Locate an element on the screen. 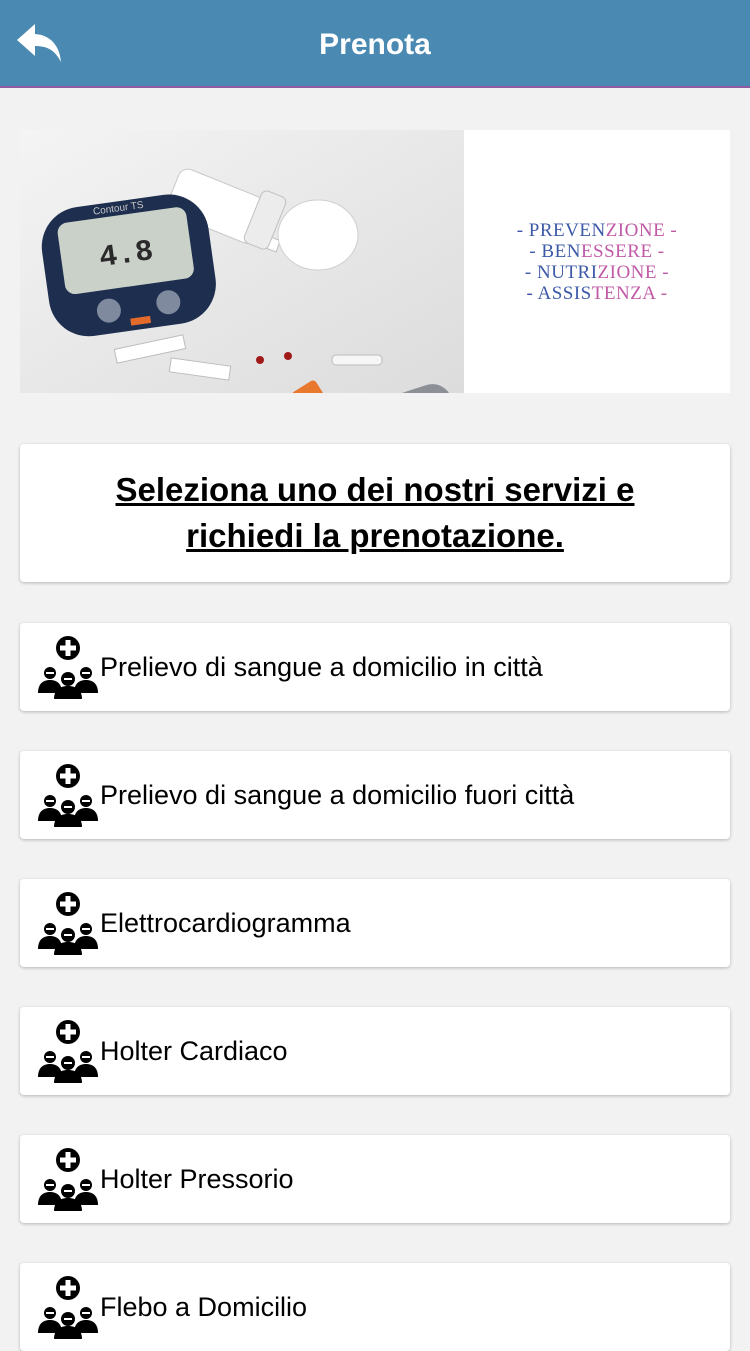 Image resolution: width=750 pixels, height=1351 pixels. service-label: Holter Pressorio is located at coordinates (197, 1178).